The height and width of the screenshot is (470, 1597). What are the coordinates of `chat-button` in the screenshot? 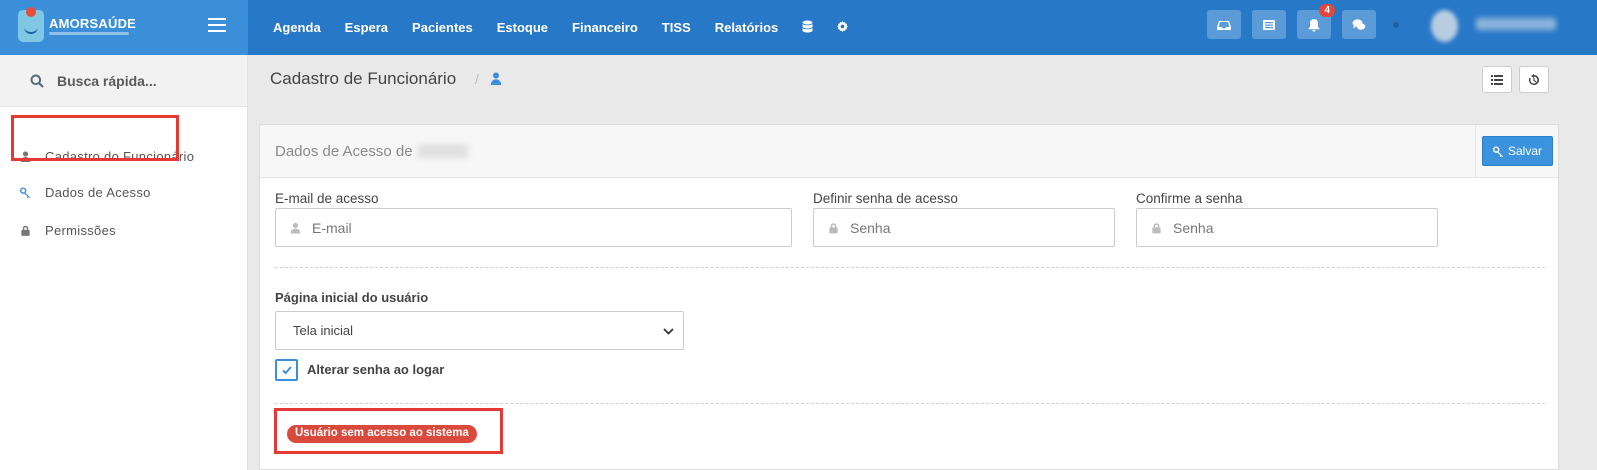 It's located at (1359, 24).